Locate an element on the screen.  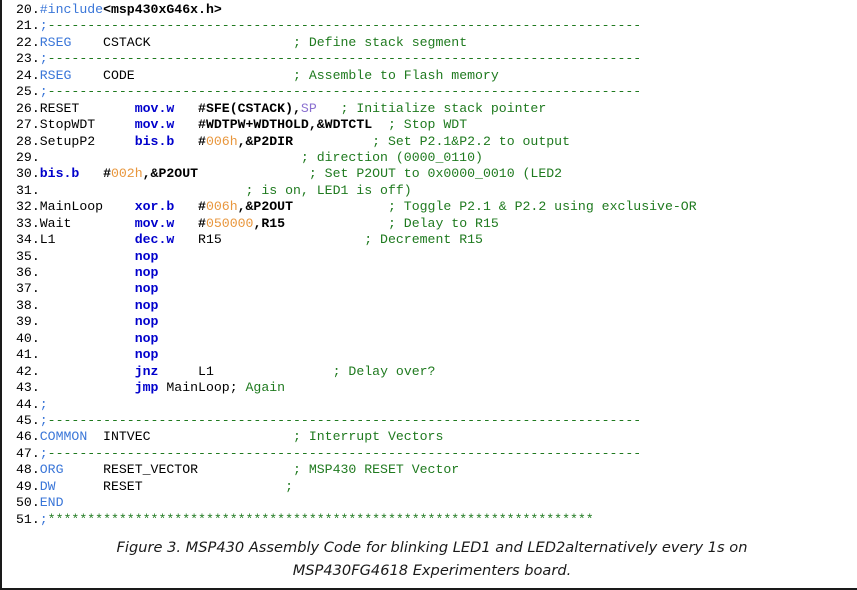
code-token: 006h is located at coordinates (221, 141).